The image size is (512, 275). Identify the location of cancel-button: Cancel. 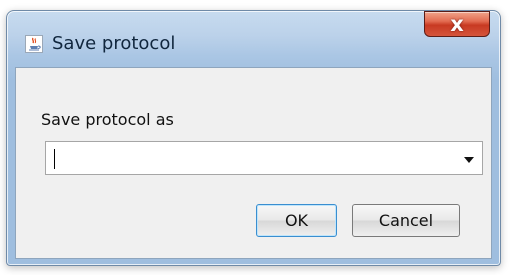
(406, 220).